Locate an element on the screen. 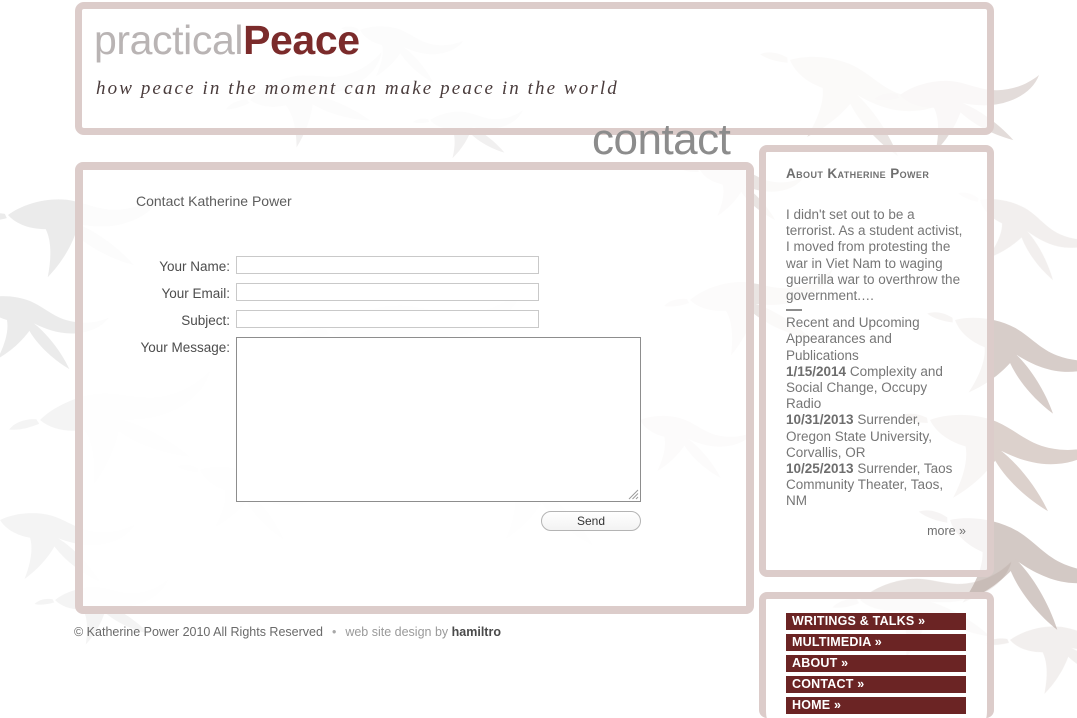 The height and width of the screenshot is (718, 1077). logo-text-peace: Peace is located at coordinates (301, 40).